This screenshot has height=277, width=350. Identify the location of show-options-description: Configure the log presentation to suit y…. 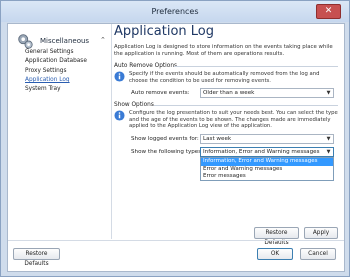
(233, 120).